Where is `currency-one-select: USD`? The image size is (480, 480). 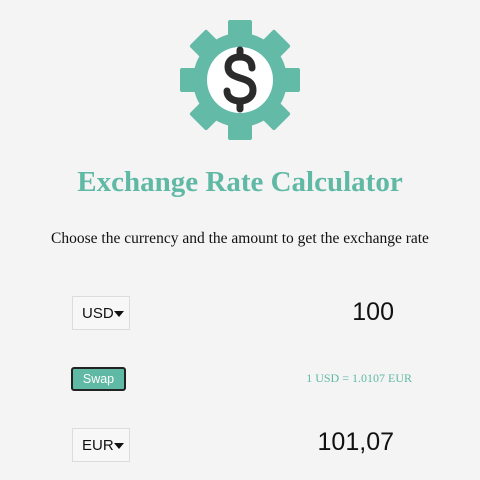
currency-one-select: USD is located at coordinates (101, 313).